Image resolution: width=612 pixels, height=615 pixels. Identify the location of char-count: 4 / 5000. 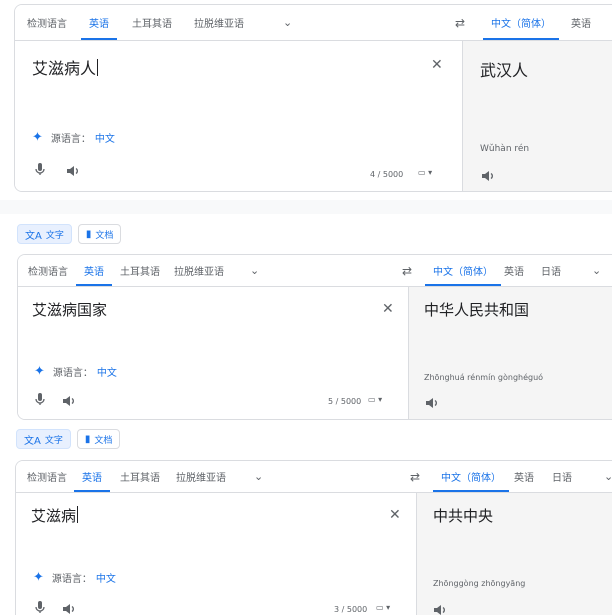
(387, 174).